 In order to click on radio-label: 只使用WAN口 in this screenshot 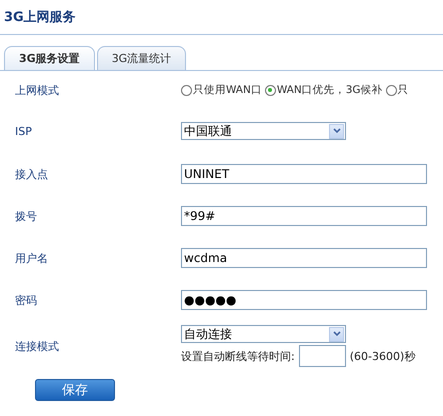, I will do `click(227, 90)`.